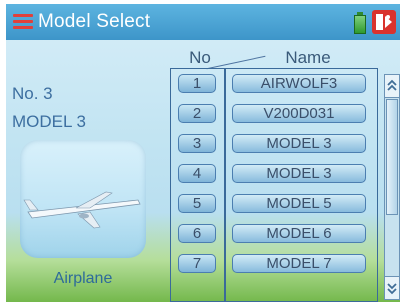  I want to click on model-number-cell: 2, so click(197, 113).